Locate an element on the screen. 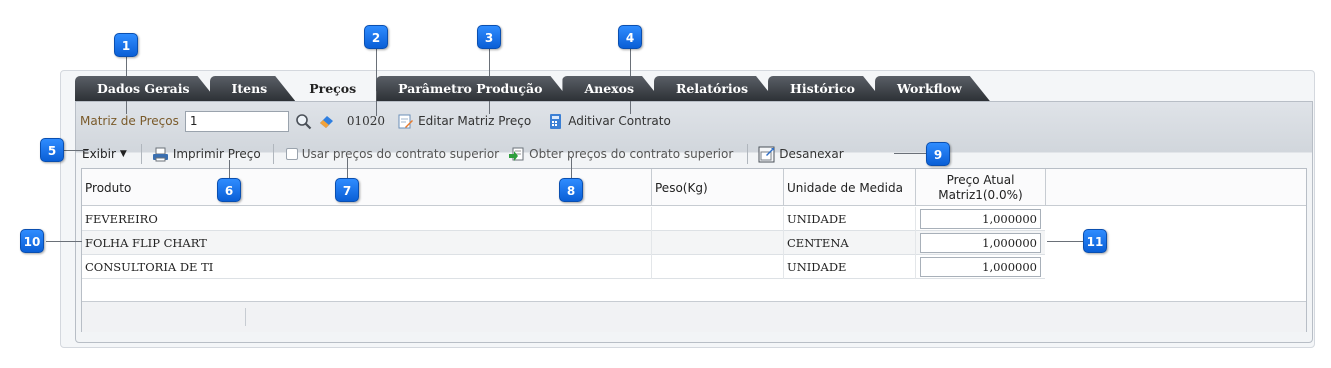 Image resolution: width=1331 pixels, height=368 pixels. preco-header-line1: Preço Atual is located at coordinates (980, 179).